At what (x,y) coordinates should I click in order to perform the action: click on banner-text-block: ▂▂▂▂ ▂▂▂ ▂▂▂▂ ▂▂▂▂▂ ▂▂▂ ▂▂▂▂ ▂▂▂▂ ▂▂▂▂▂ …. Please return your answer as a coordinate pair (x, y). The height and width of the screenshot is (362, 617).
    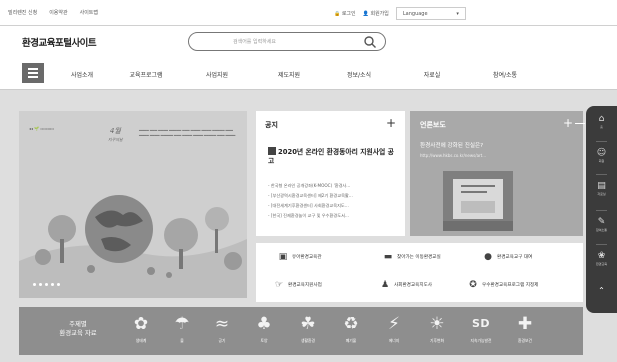
    Looking at the image, I should click on (187, 131).